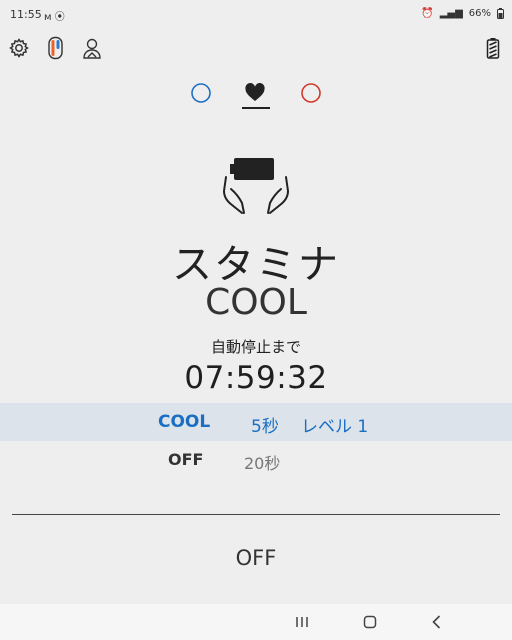  Describe the element at coordinates (437, 622) in the screenshot. I see `back-icon` at that location.